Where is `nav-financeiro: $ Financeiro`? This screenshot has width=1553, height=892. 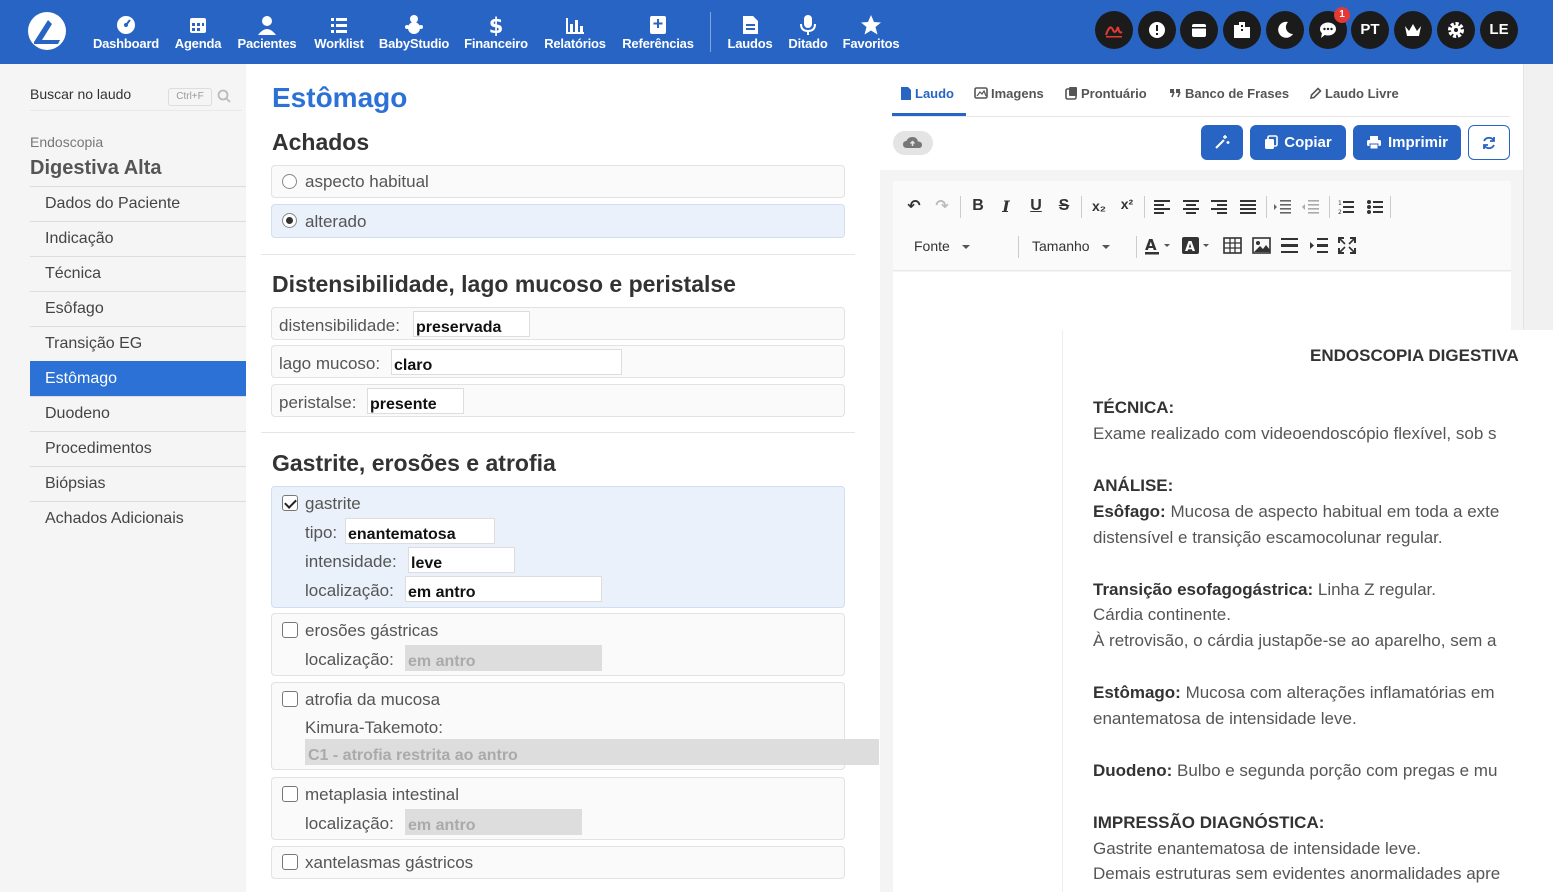 nav-financeiro: $ Financeiro is located at coordinates (496, 34).